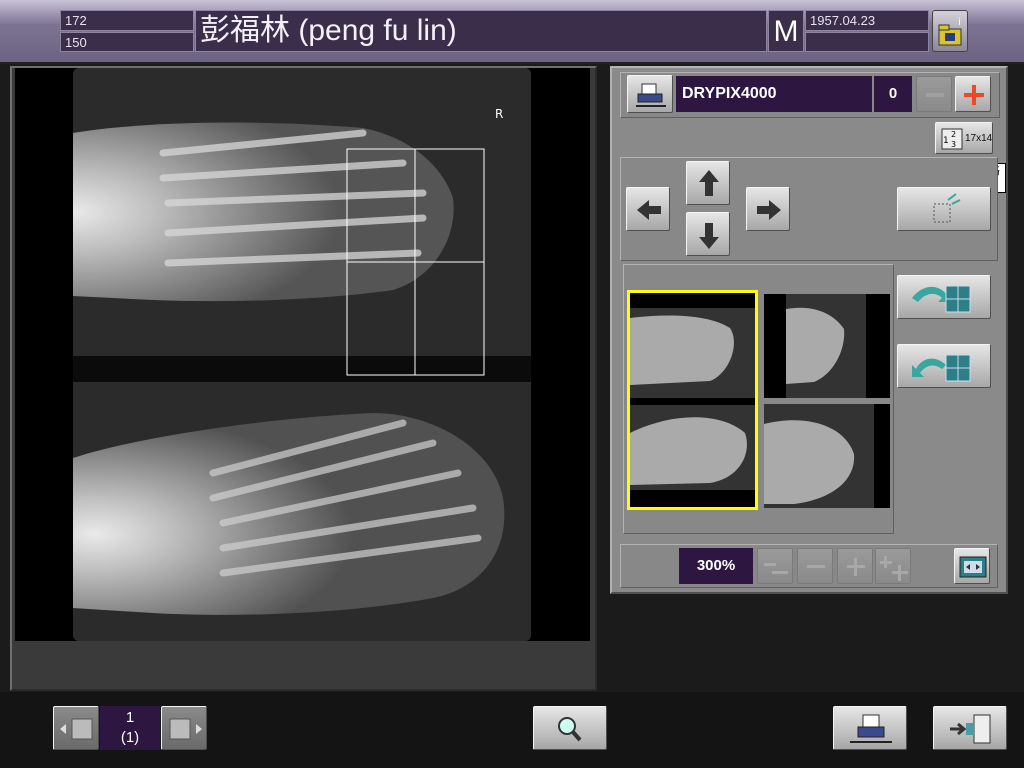  I want to click on fit-screen-icon, so click(973, 567).